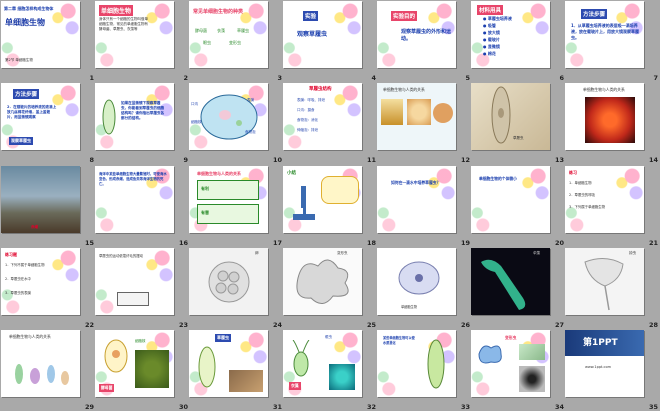 The width and height of the screenshot is (660, 411). Describe the element at coordinates (511, 337) in the screenshot. I see `slide-34-a: 变形虫` at that location.